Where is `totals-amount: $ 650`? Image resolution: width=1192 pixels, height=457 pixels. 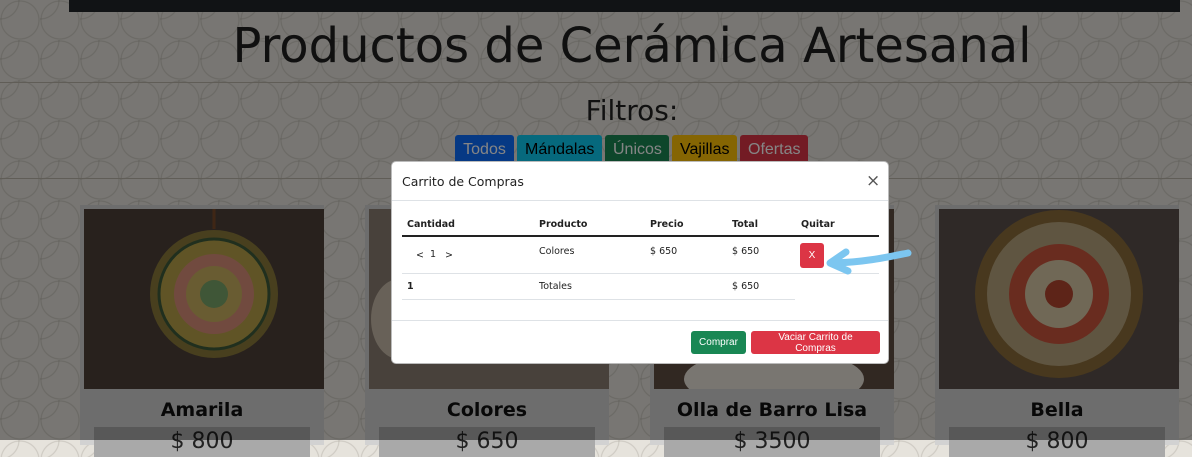 totals-amount: $ 650 is located at coordinates (746, 286).